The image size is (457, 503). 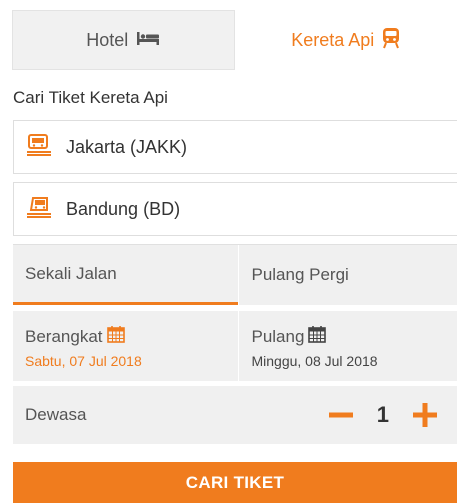 I want to click on passenger-type-label: Dewasa, so click(x=56, y=414).